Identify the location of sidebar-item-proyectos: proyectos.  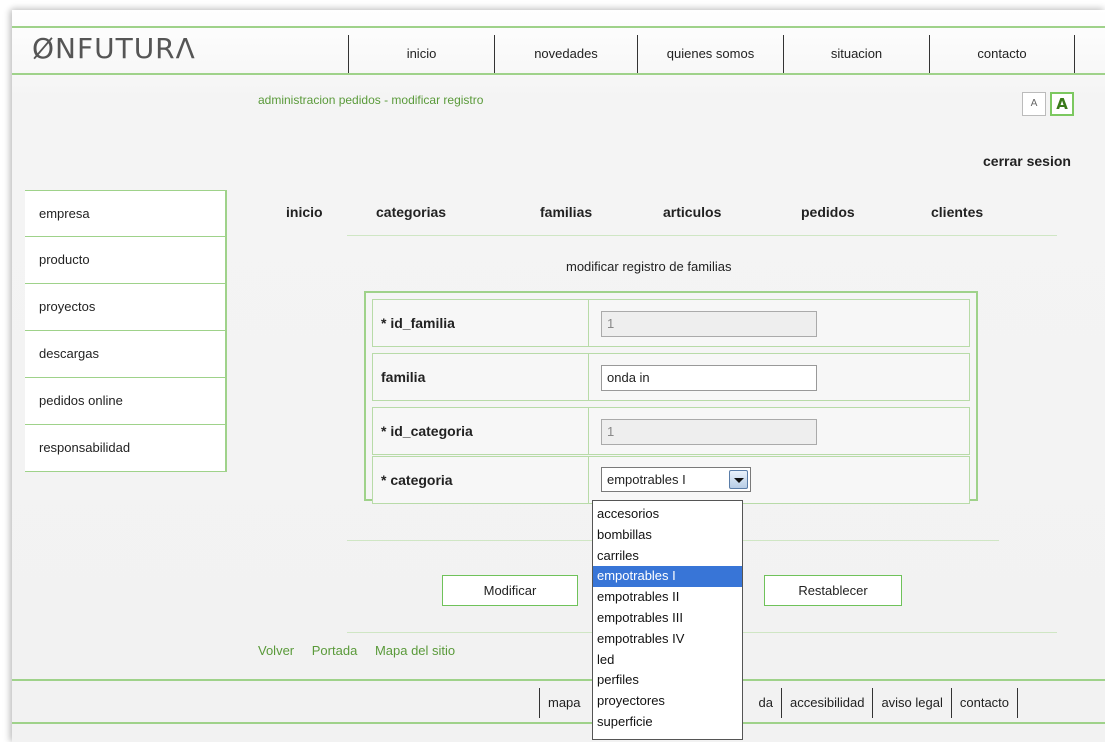
(126, 307).